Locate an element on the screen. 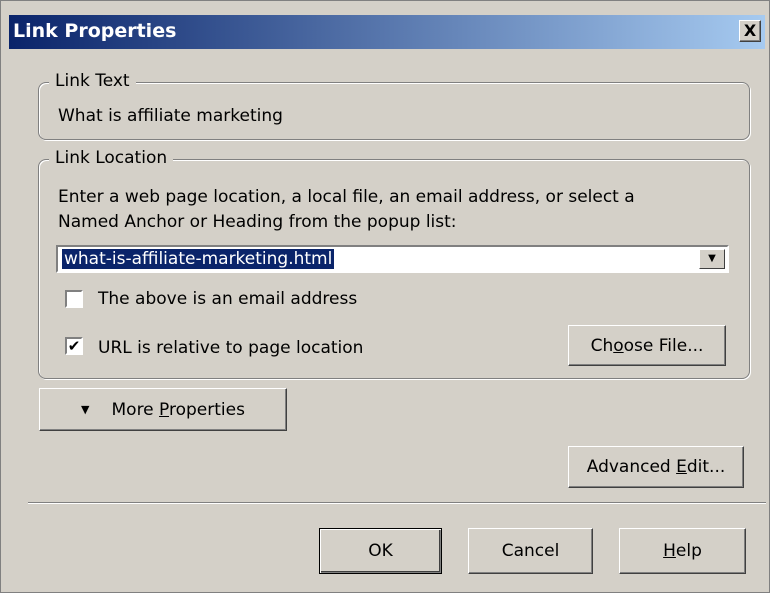 This screenshot has height=593, width=770. url-relative-checkbox: ✔ is located at coordinates (74, 346).